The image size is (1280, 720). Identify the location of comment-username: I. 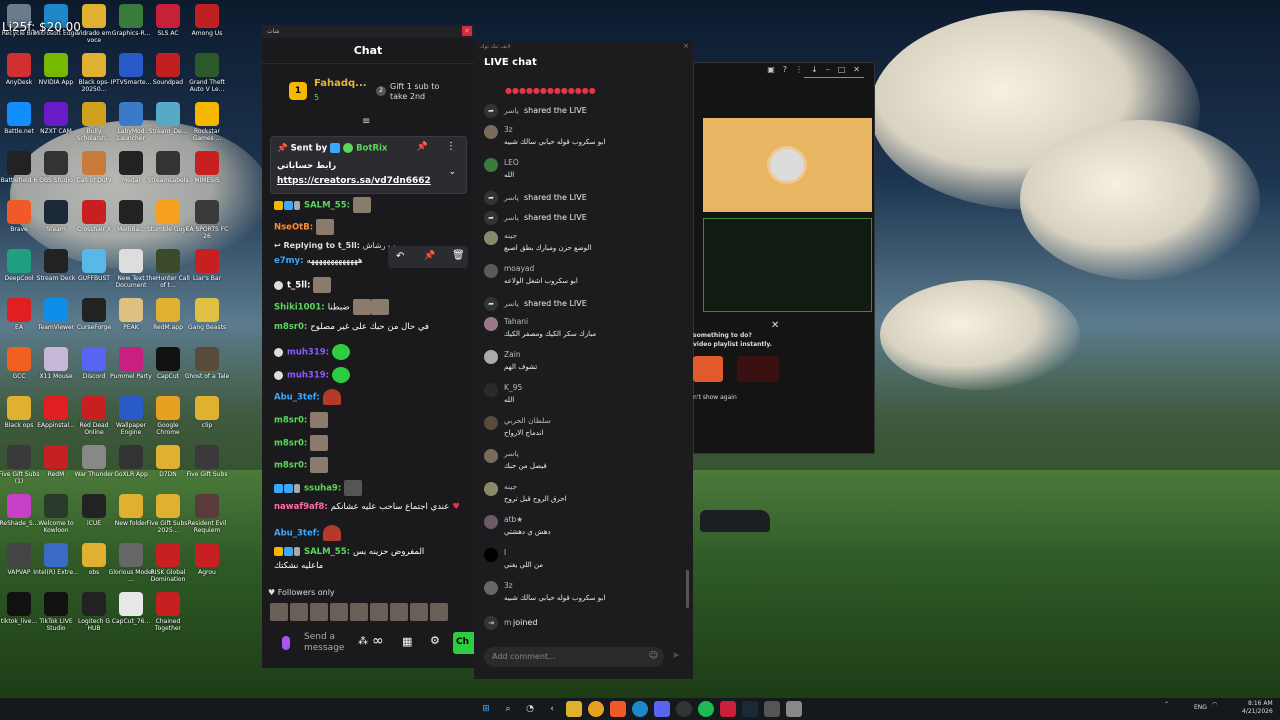
(505, 552).